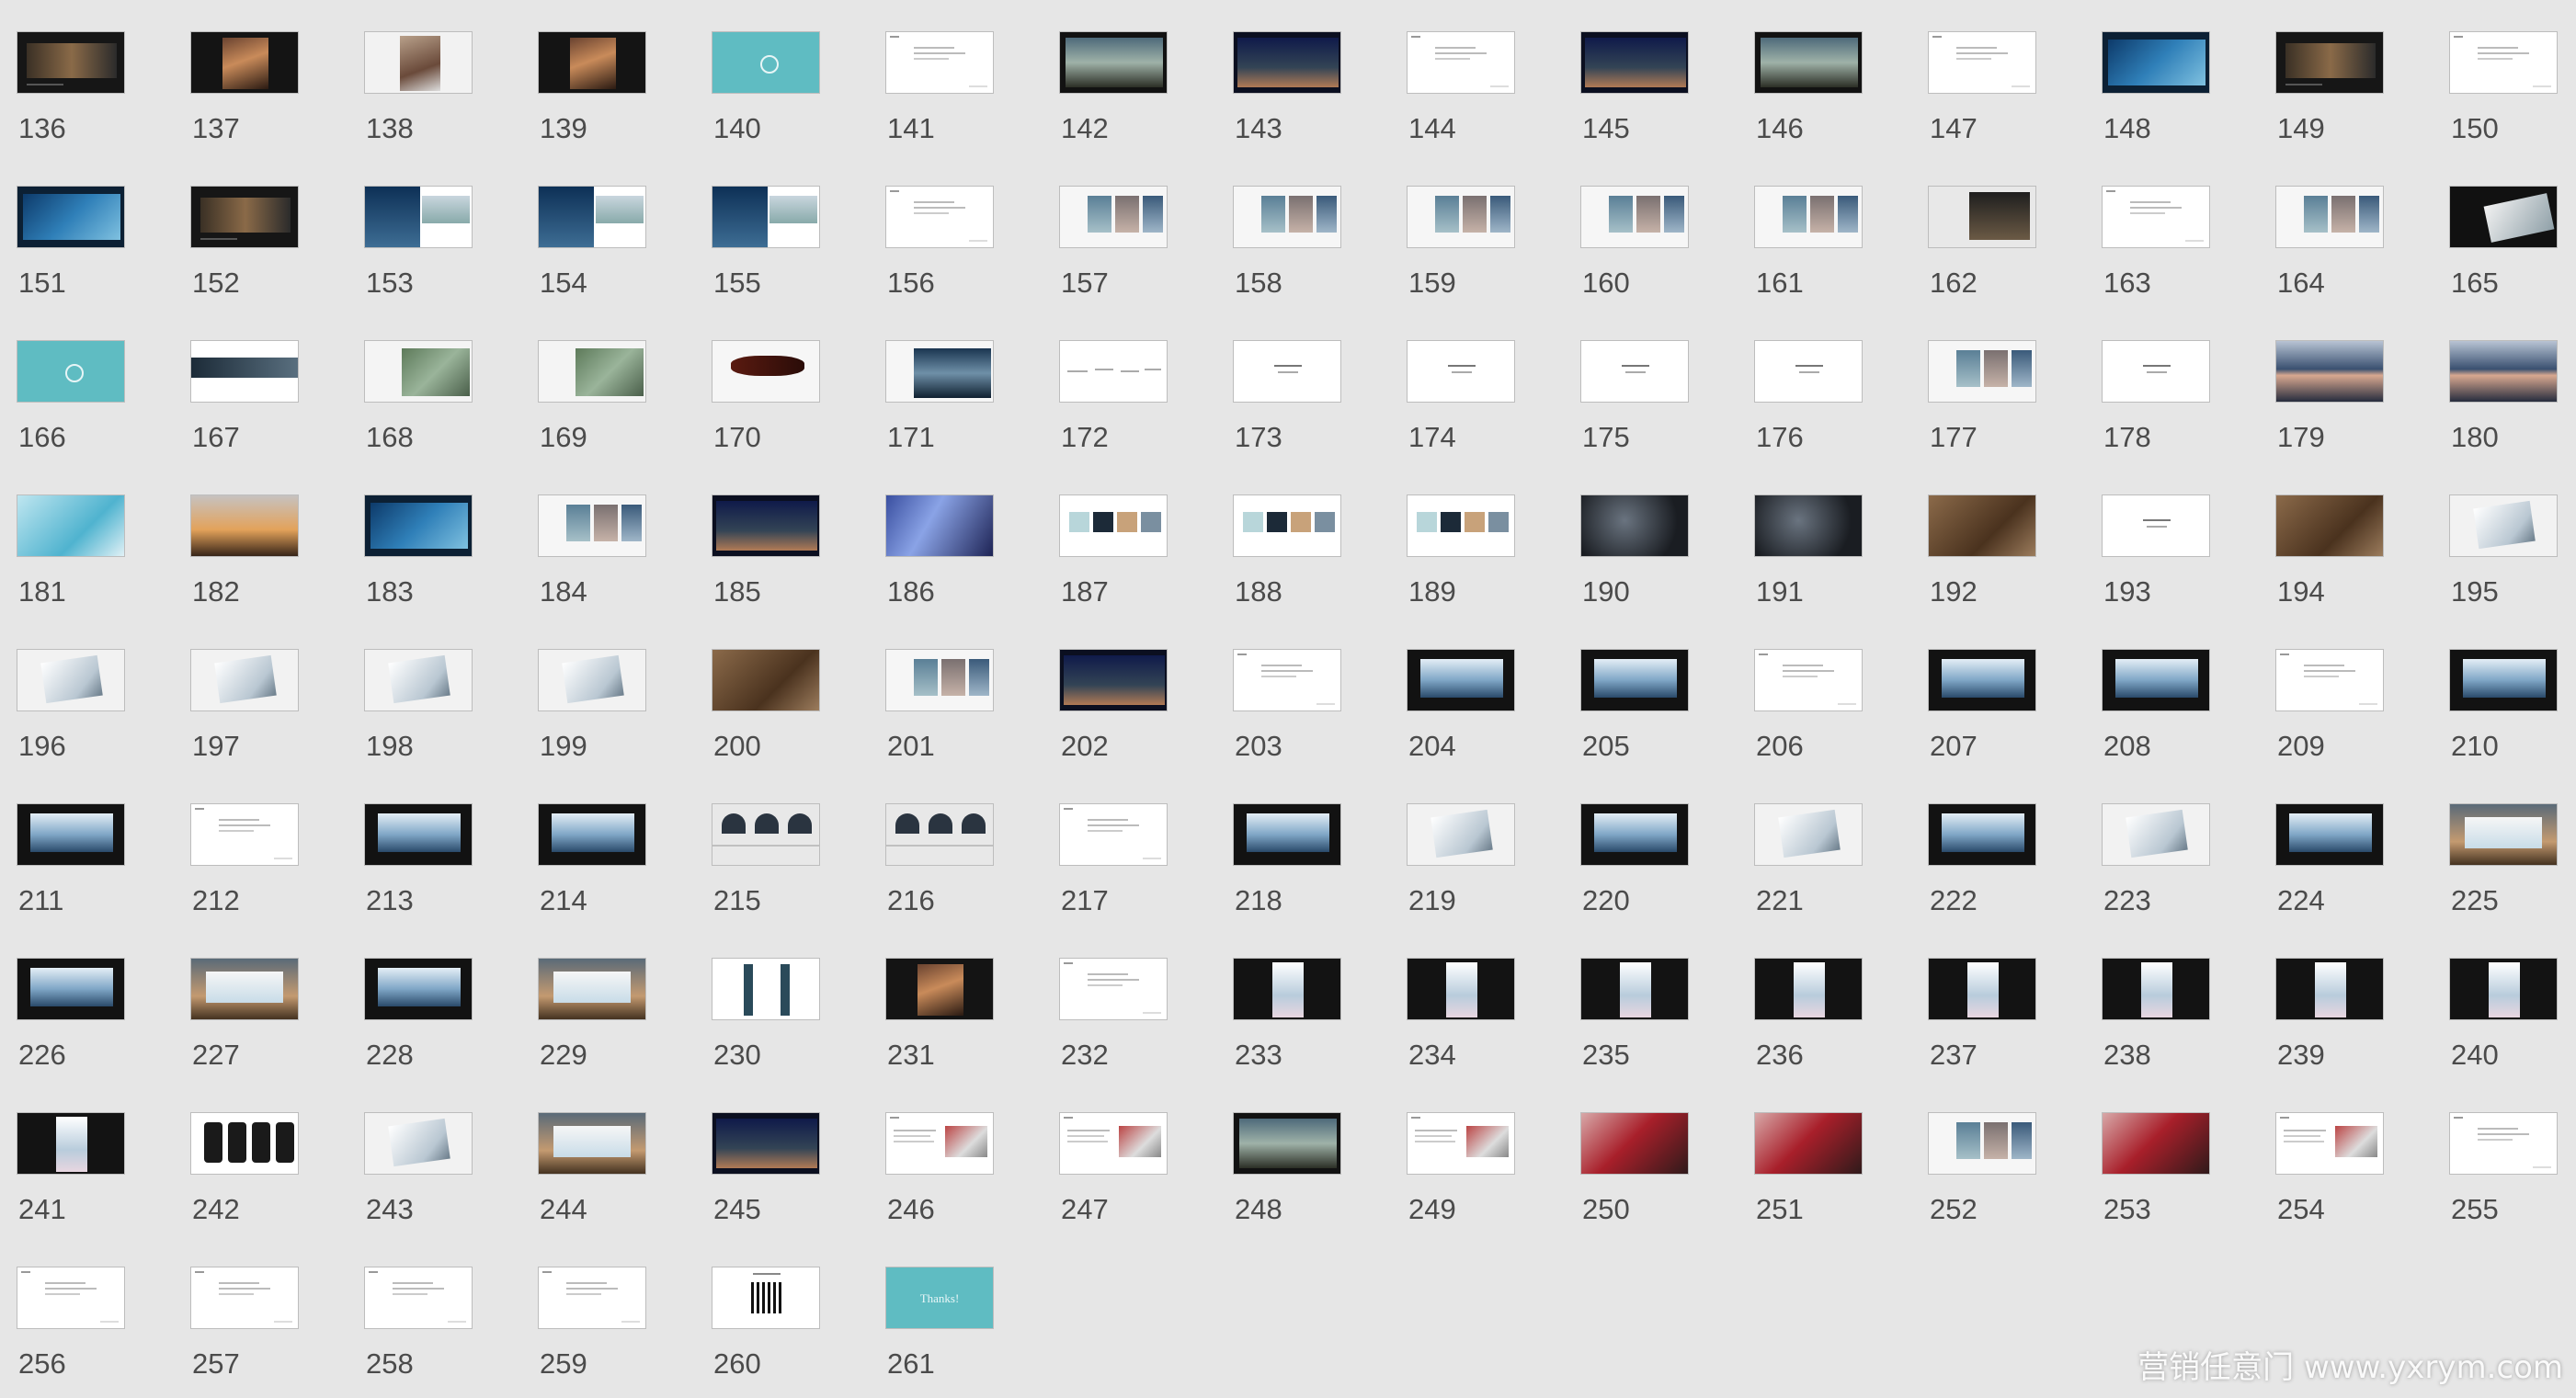  I want to click on slide-item-144: 144, so click(1465, 74).